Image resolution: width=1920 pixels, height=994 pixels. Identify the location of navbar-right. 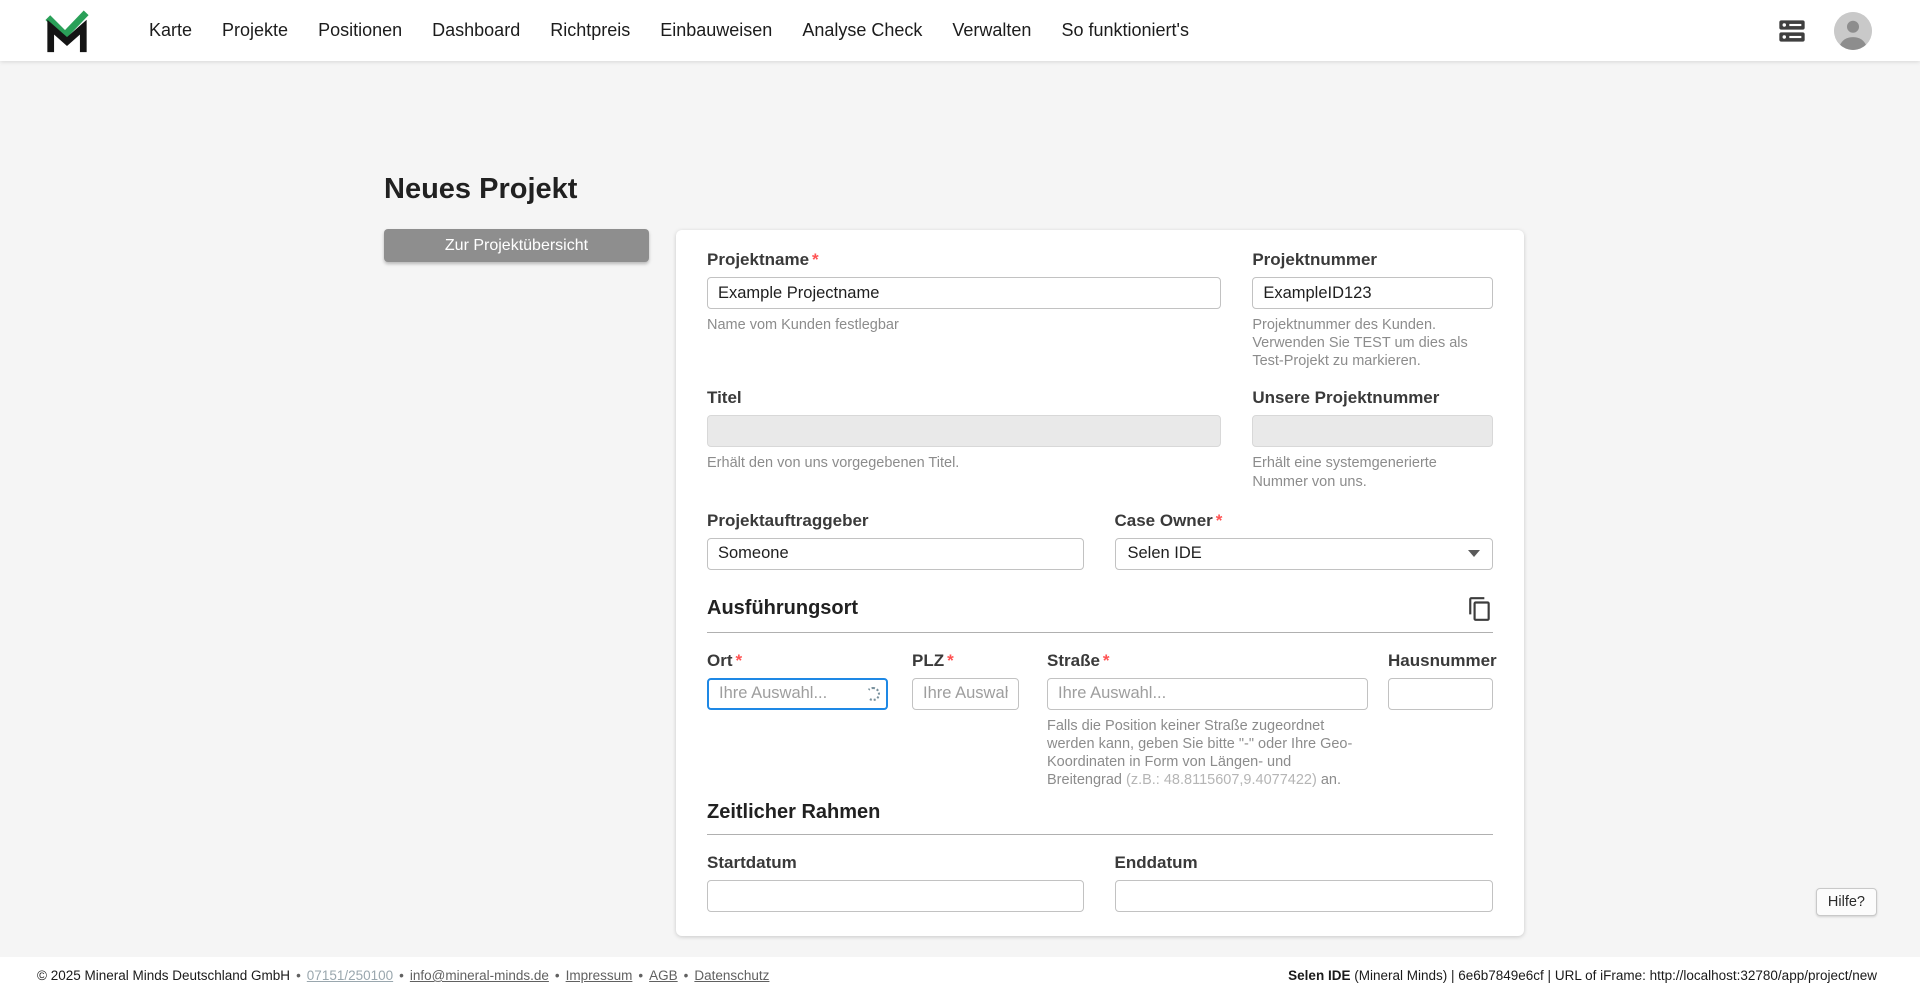
(1824, 30).